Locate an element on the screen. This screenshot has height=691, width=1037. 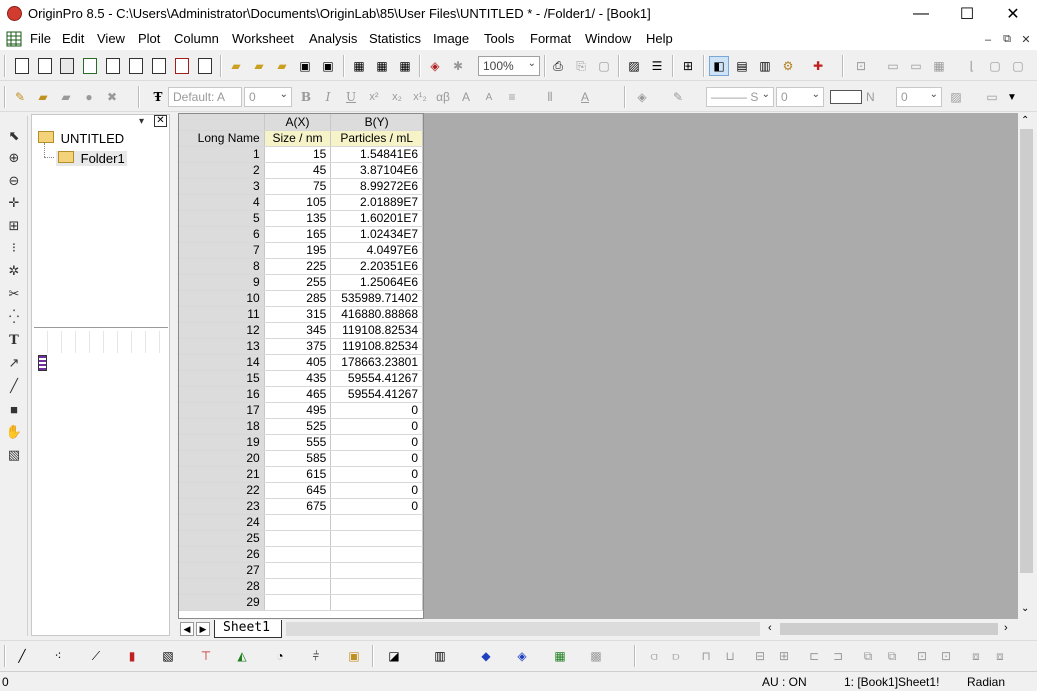
align-top-edge-icon: ⊓ is located at coordinates (706, 656).